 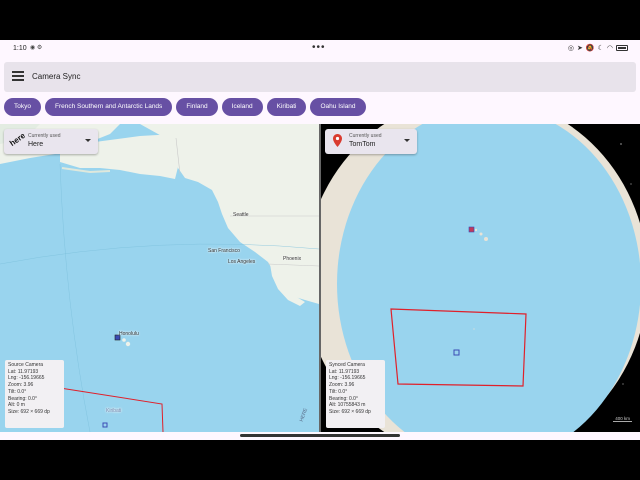 What do you see at coordinates (17, 139) in the screenshot?
I see `here-logo: here` at bounding box center [17, 139].